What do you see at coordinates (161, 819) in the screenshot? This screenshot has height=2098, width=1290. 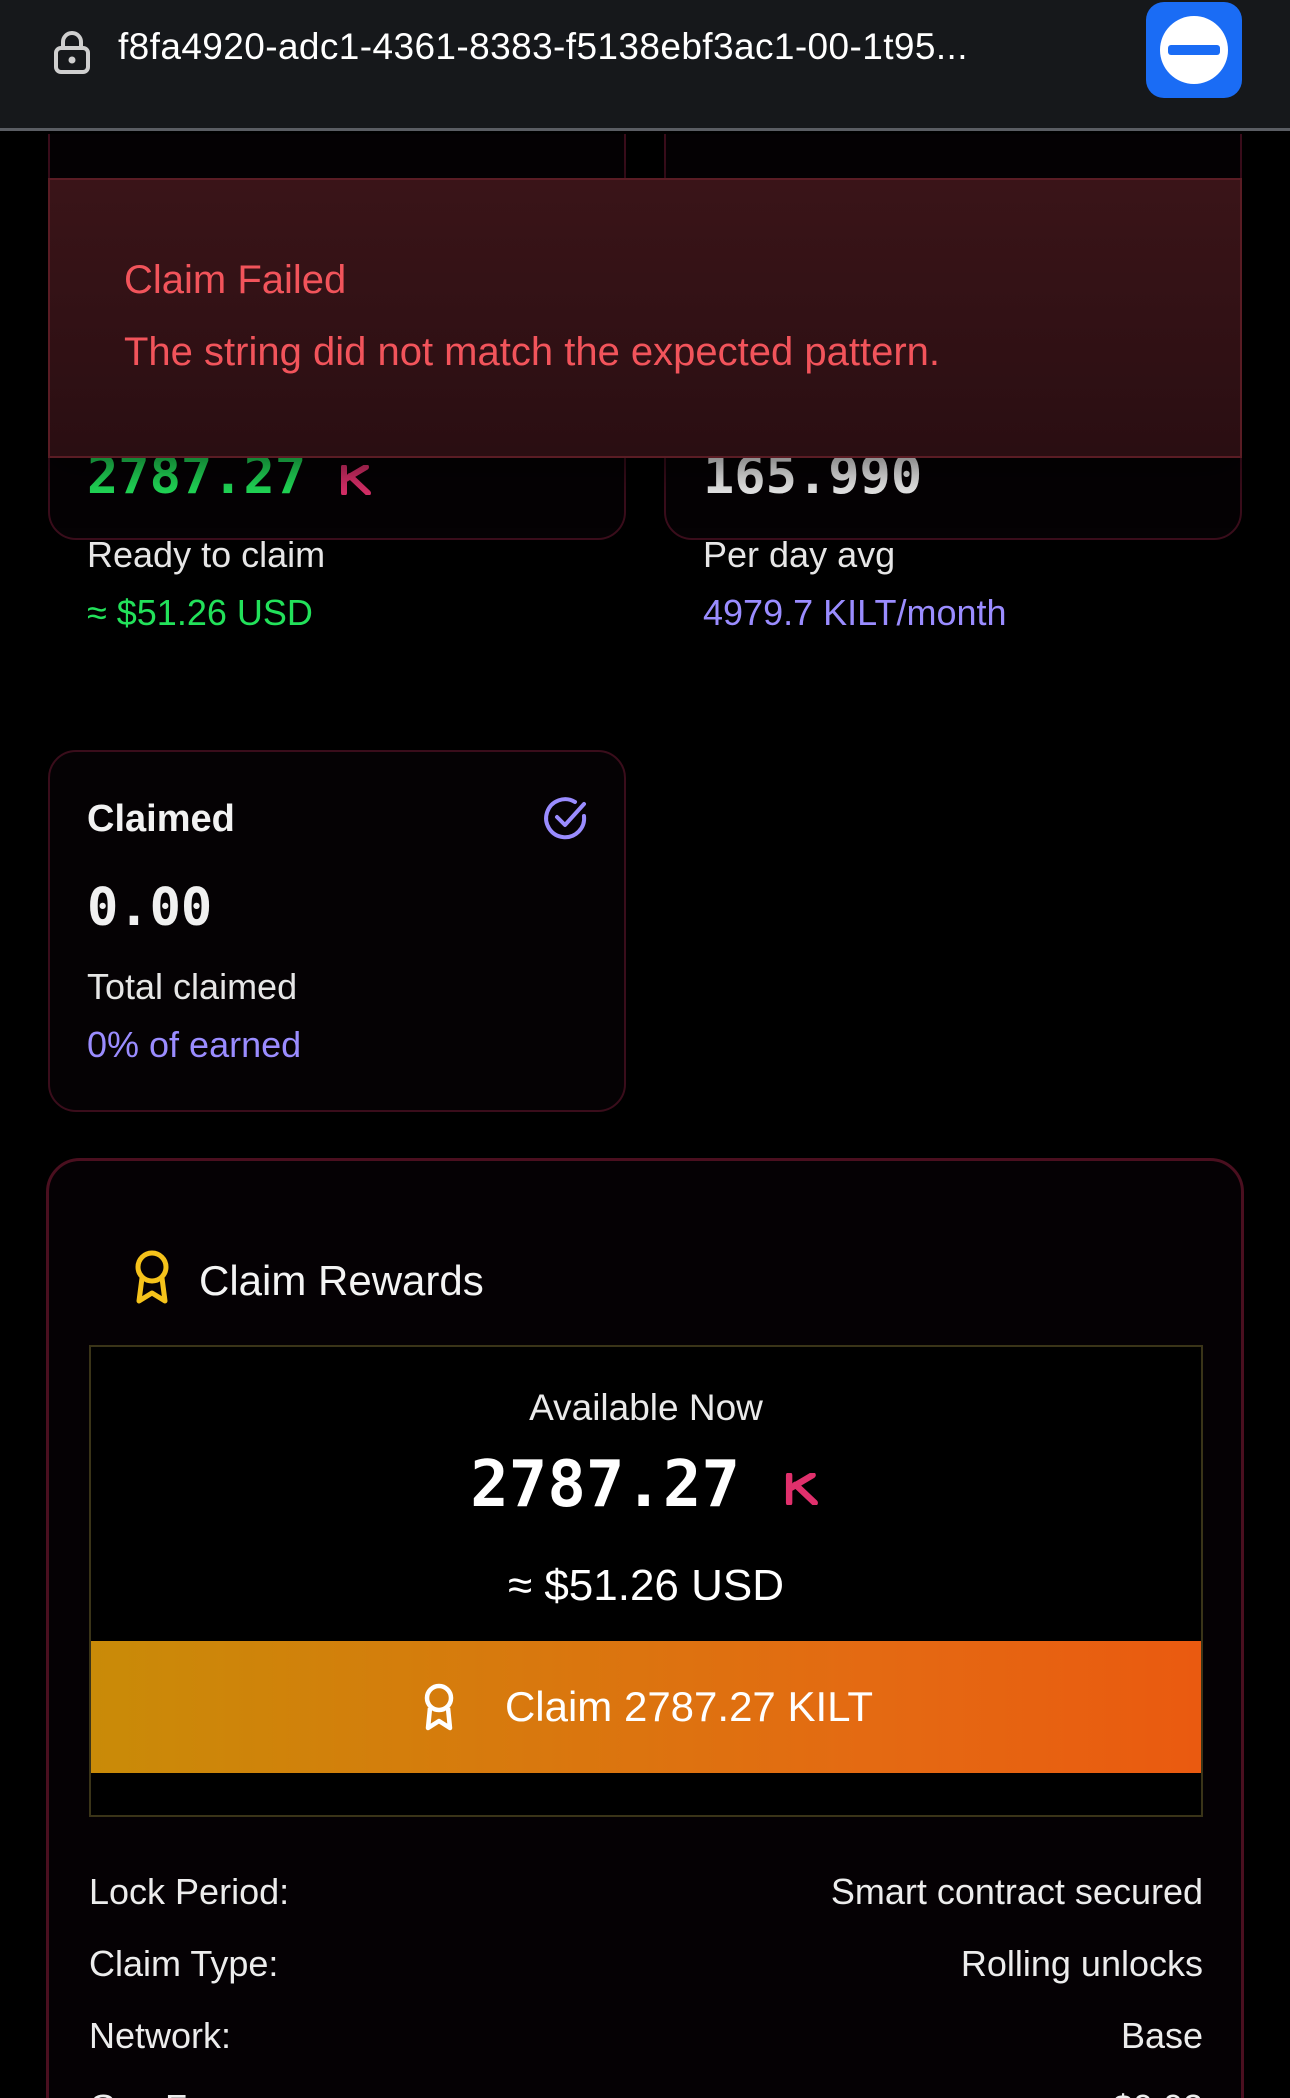 I see `claimed-heading: Claimed` at bounding box center [161, 819].